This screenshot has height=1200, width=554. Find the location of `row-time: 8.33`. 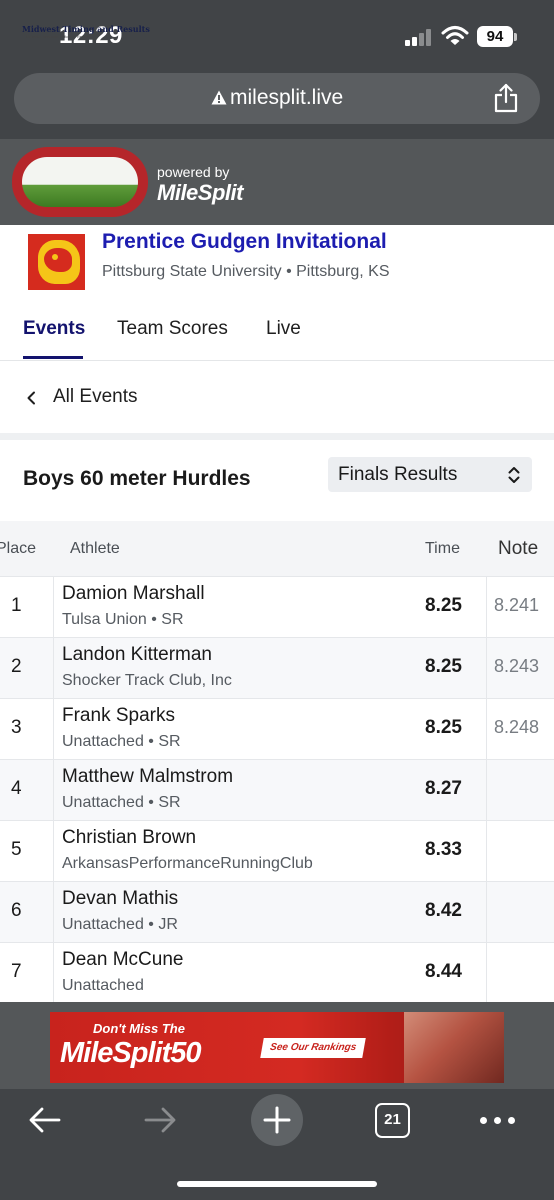

row-time: 8.33 is located at coordinates (443, 849).